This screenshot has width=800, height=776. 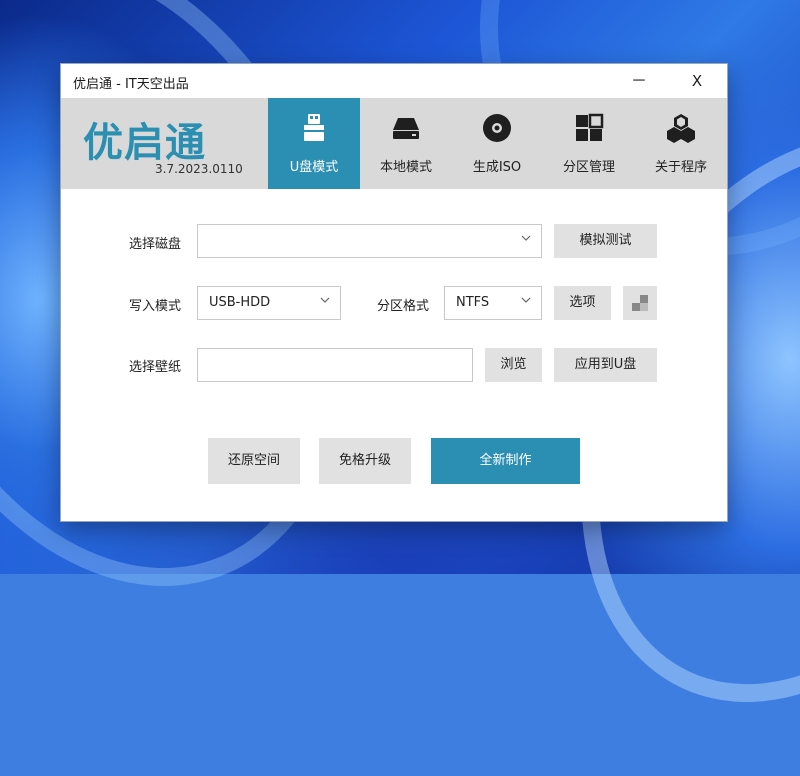 What do you see at coordinates (240, 302) in the screenshot?
I see `write-mode-value: USB-HDD` at bounding box center [240, 302].